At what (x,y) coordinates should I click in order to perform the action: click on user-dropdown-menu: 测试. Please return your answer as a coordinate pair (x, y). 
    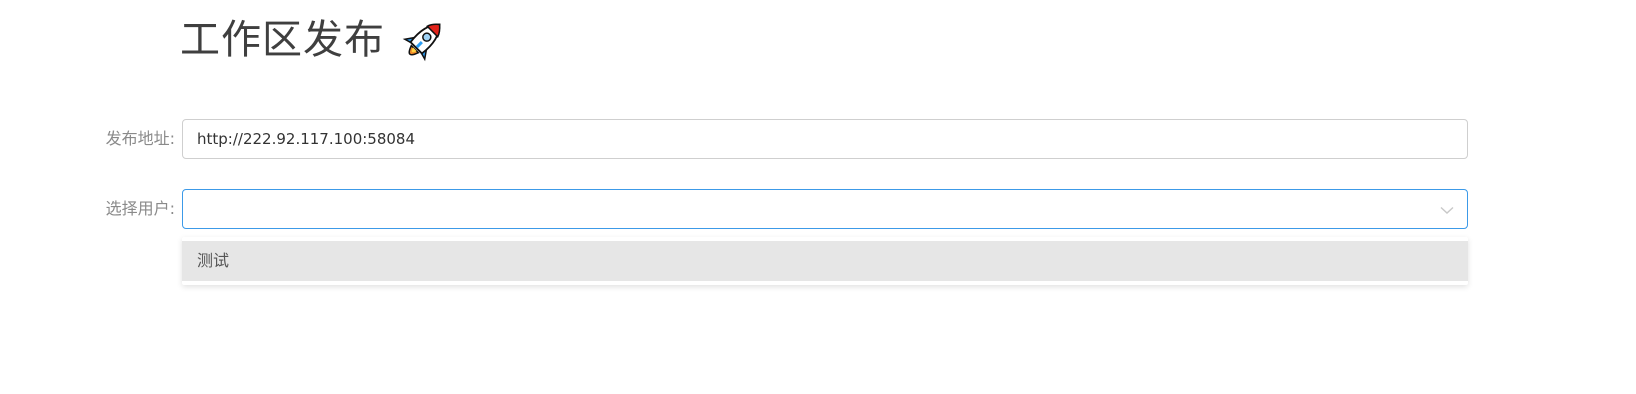
    Looking at the image, I should click on (825, 261).